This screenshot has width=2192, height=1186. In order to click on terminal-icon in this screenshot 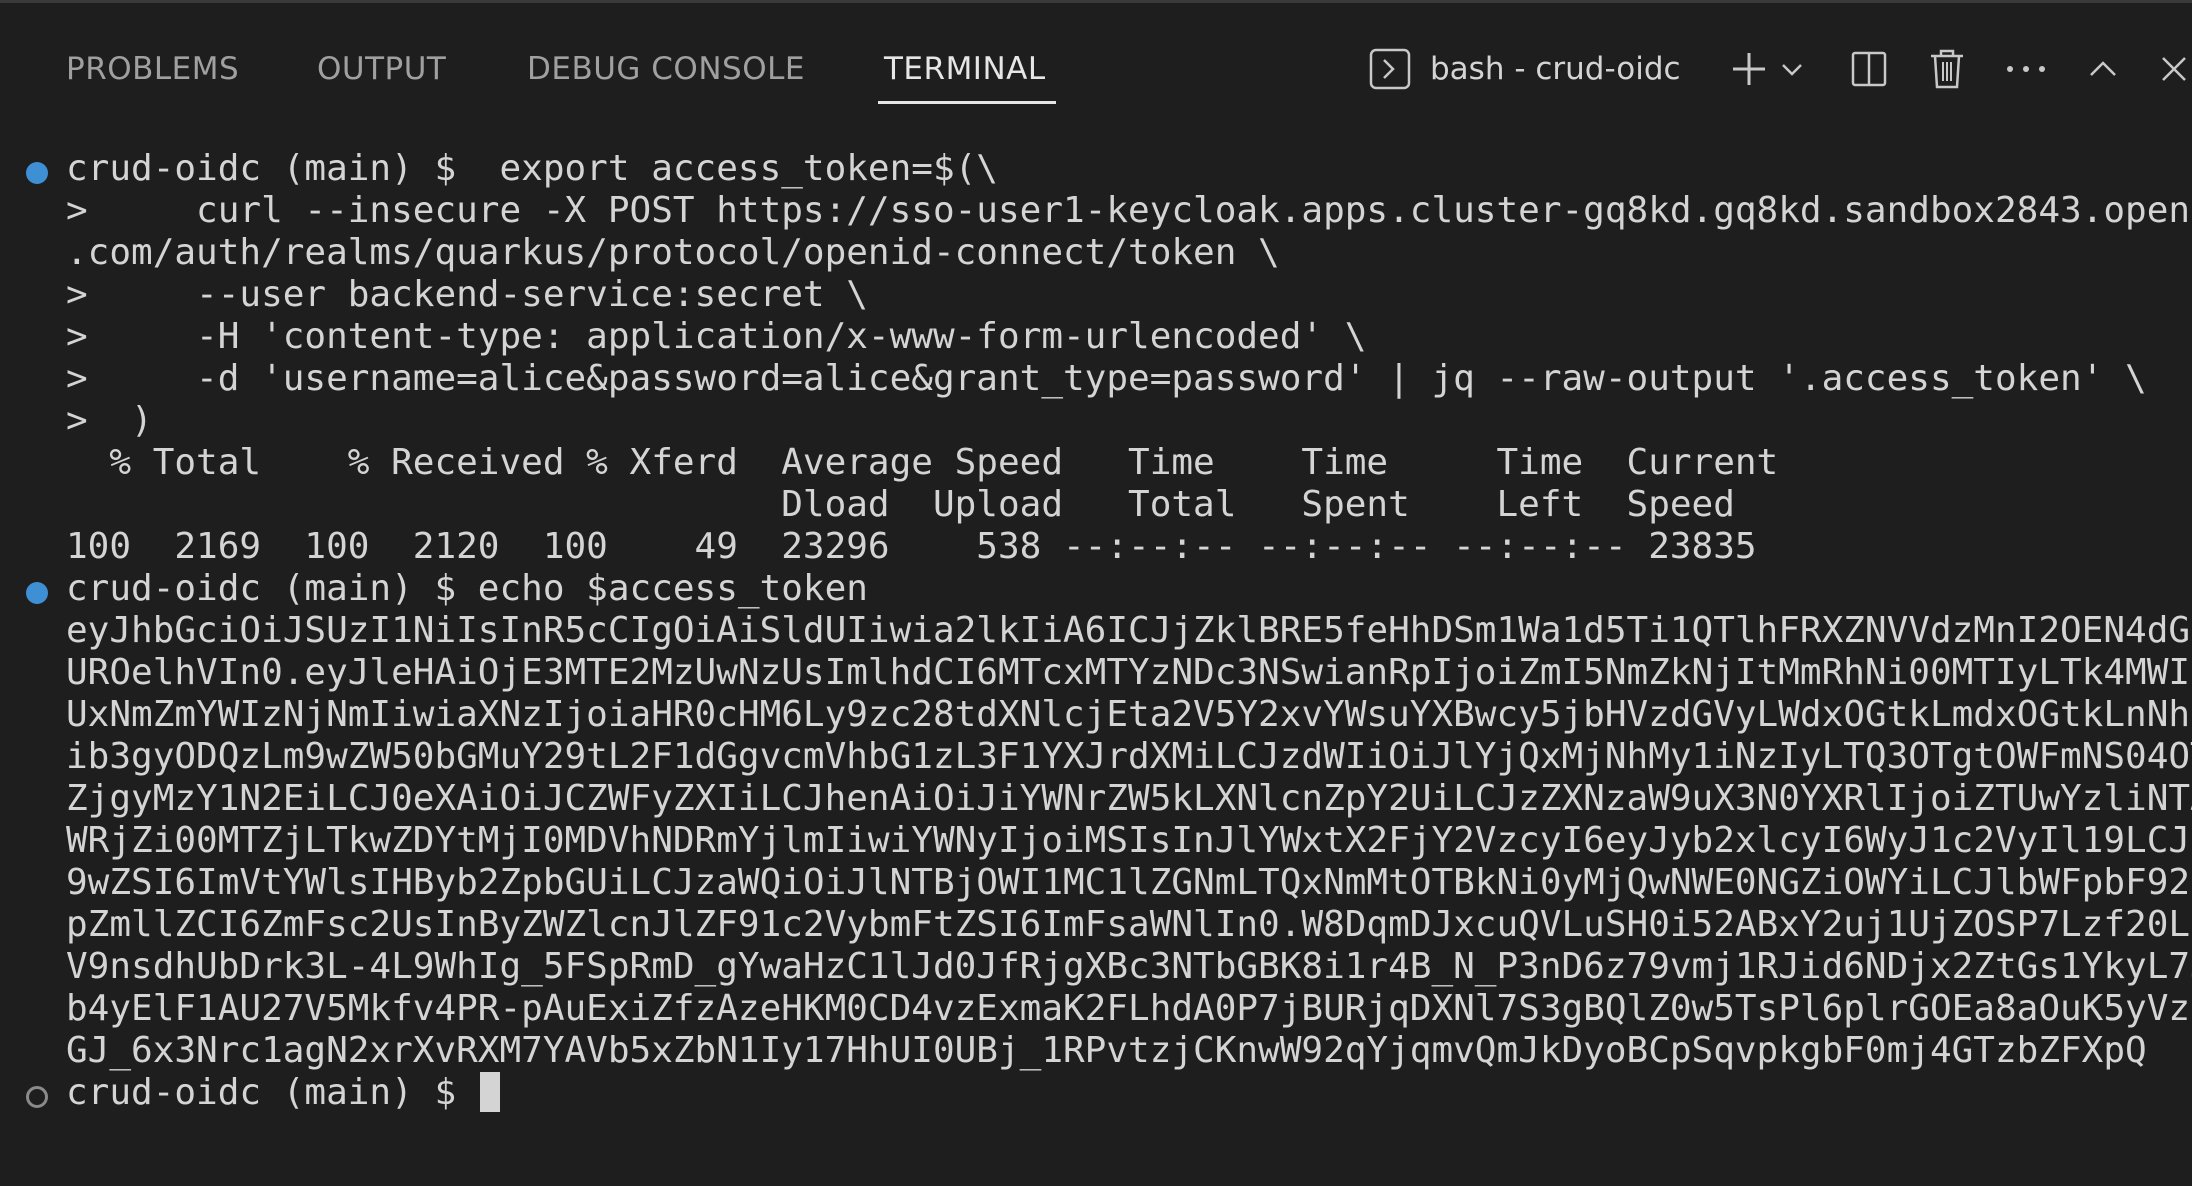, I will do `click(1390, 69)`.